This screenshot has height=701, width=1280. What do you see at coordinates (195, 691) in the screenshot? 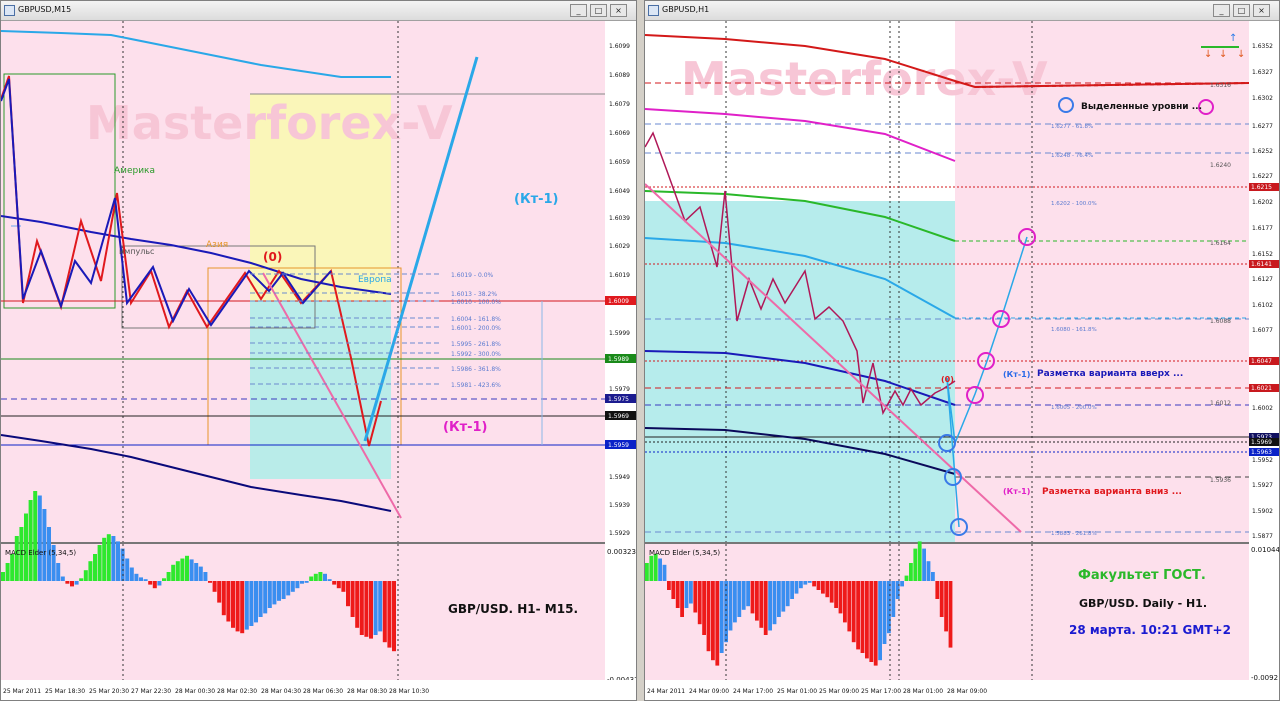
I see `time-tick: 28 Mar 00:30` at bounding box center [195, 691].